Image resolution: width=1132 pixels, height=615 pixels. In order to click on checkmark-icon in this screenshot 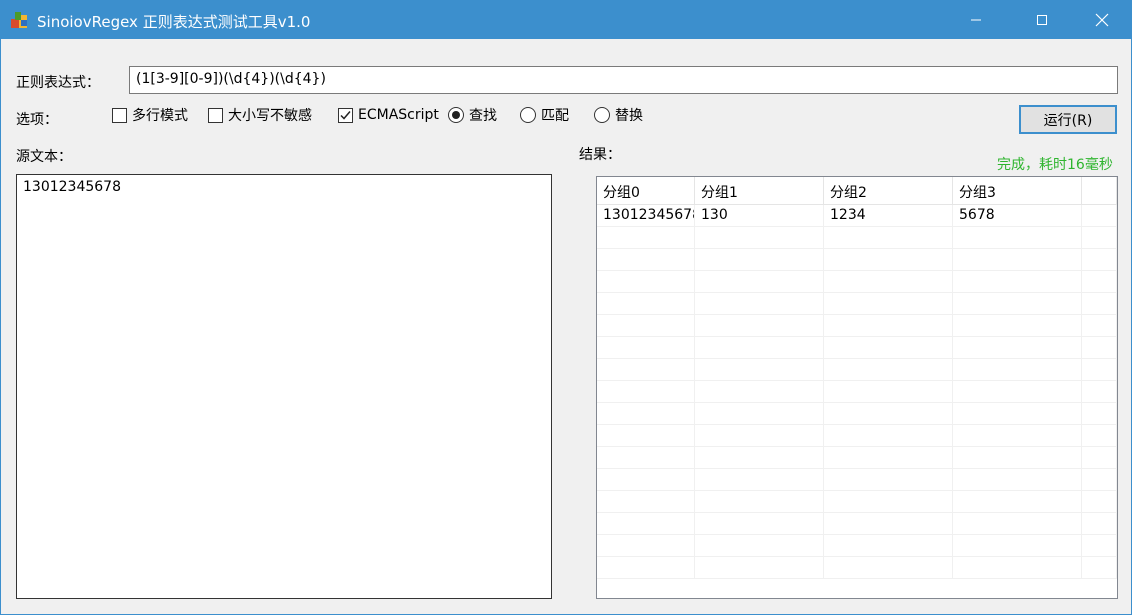, I will do `click(345, 115)`.